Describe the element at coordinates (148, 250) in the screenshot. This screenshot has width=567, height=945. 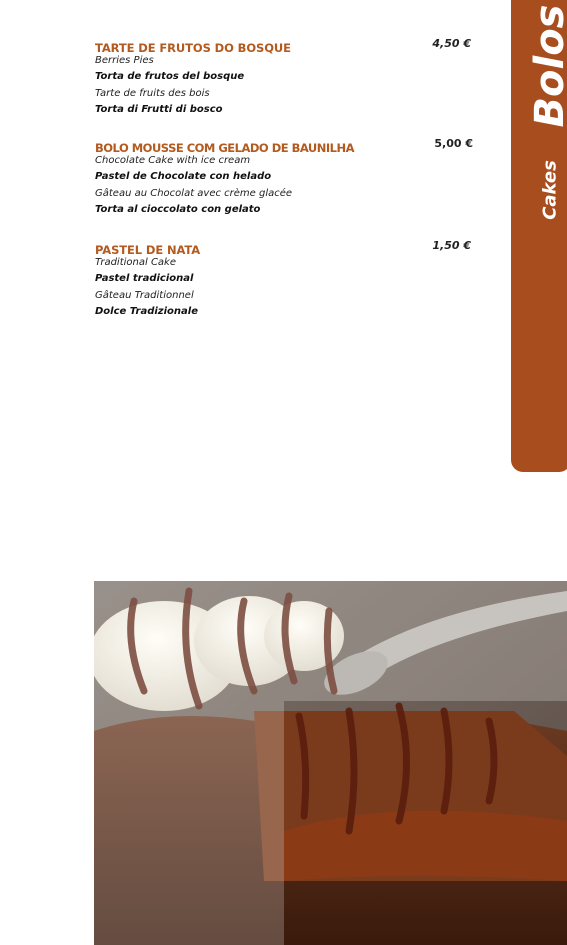
I see `menu-item-title: PASTEL DE NATA` at that location.